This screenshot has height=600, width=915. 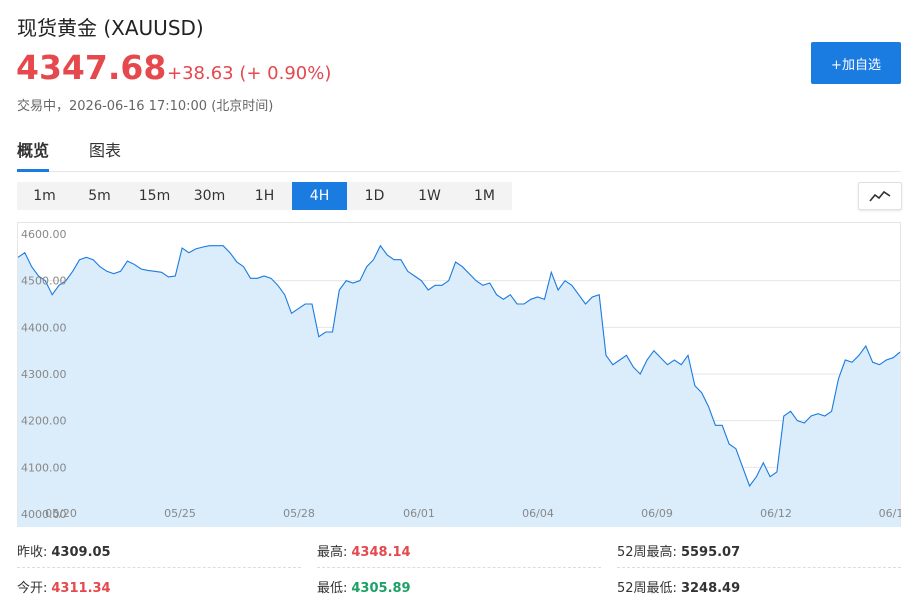 What do you see at coordinates (710, 588) in the screenshot?
I see `week52-low-value: 3248.49` at bounding box center [710, 588].